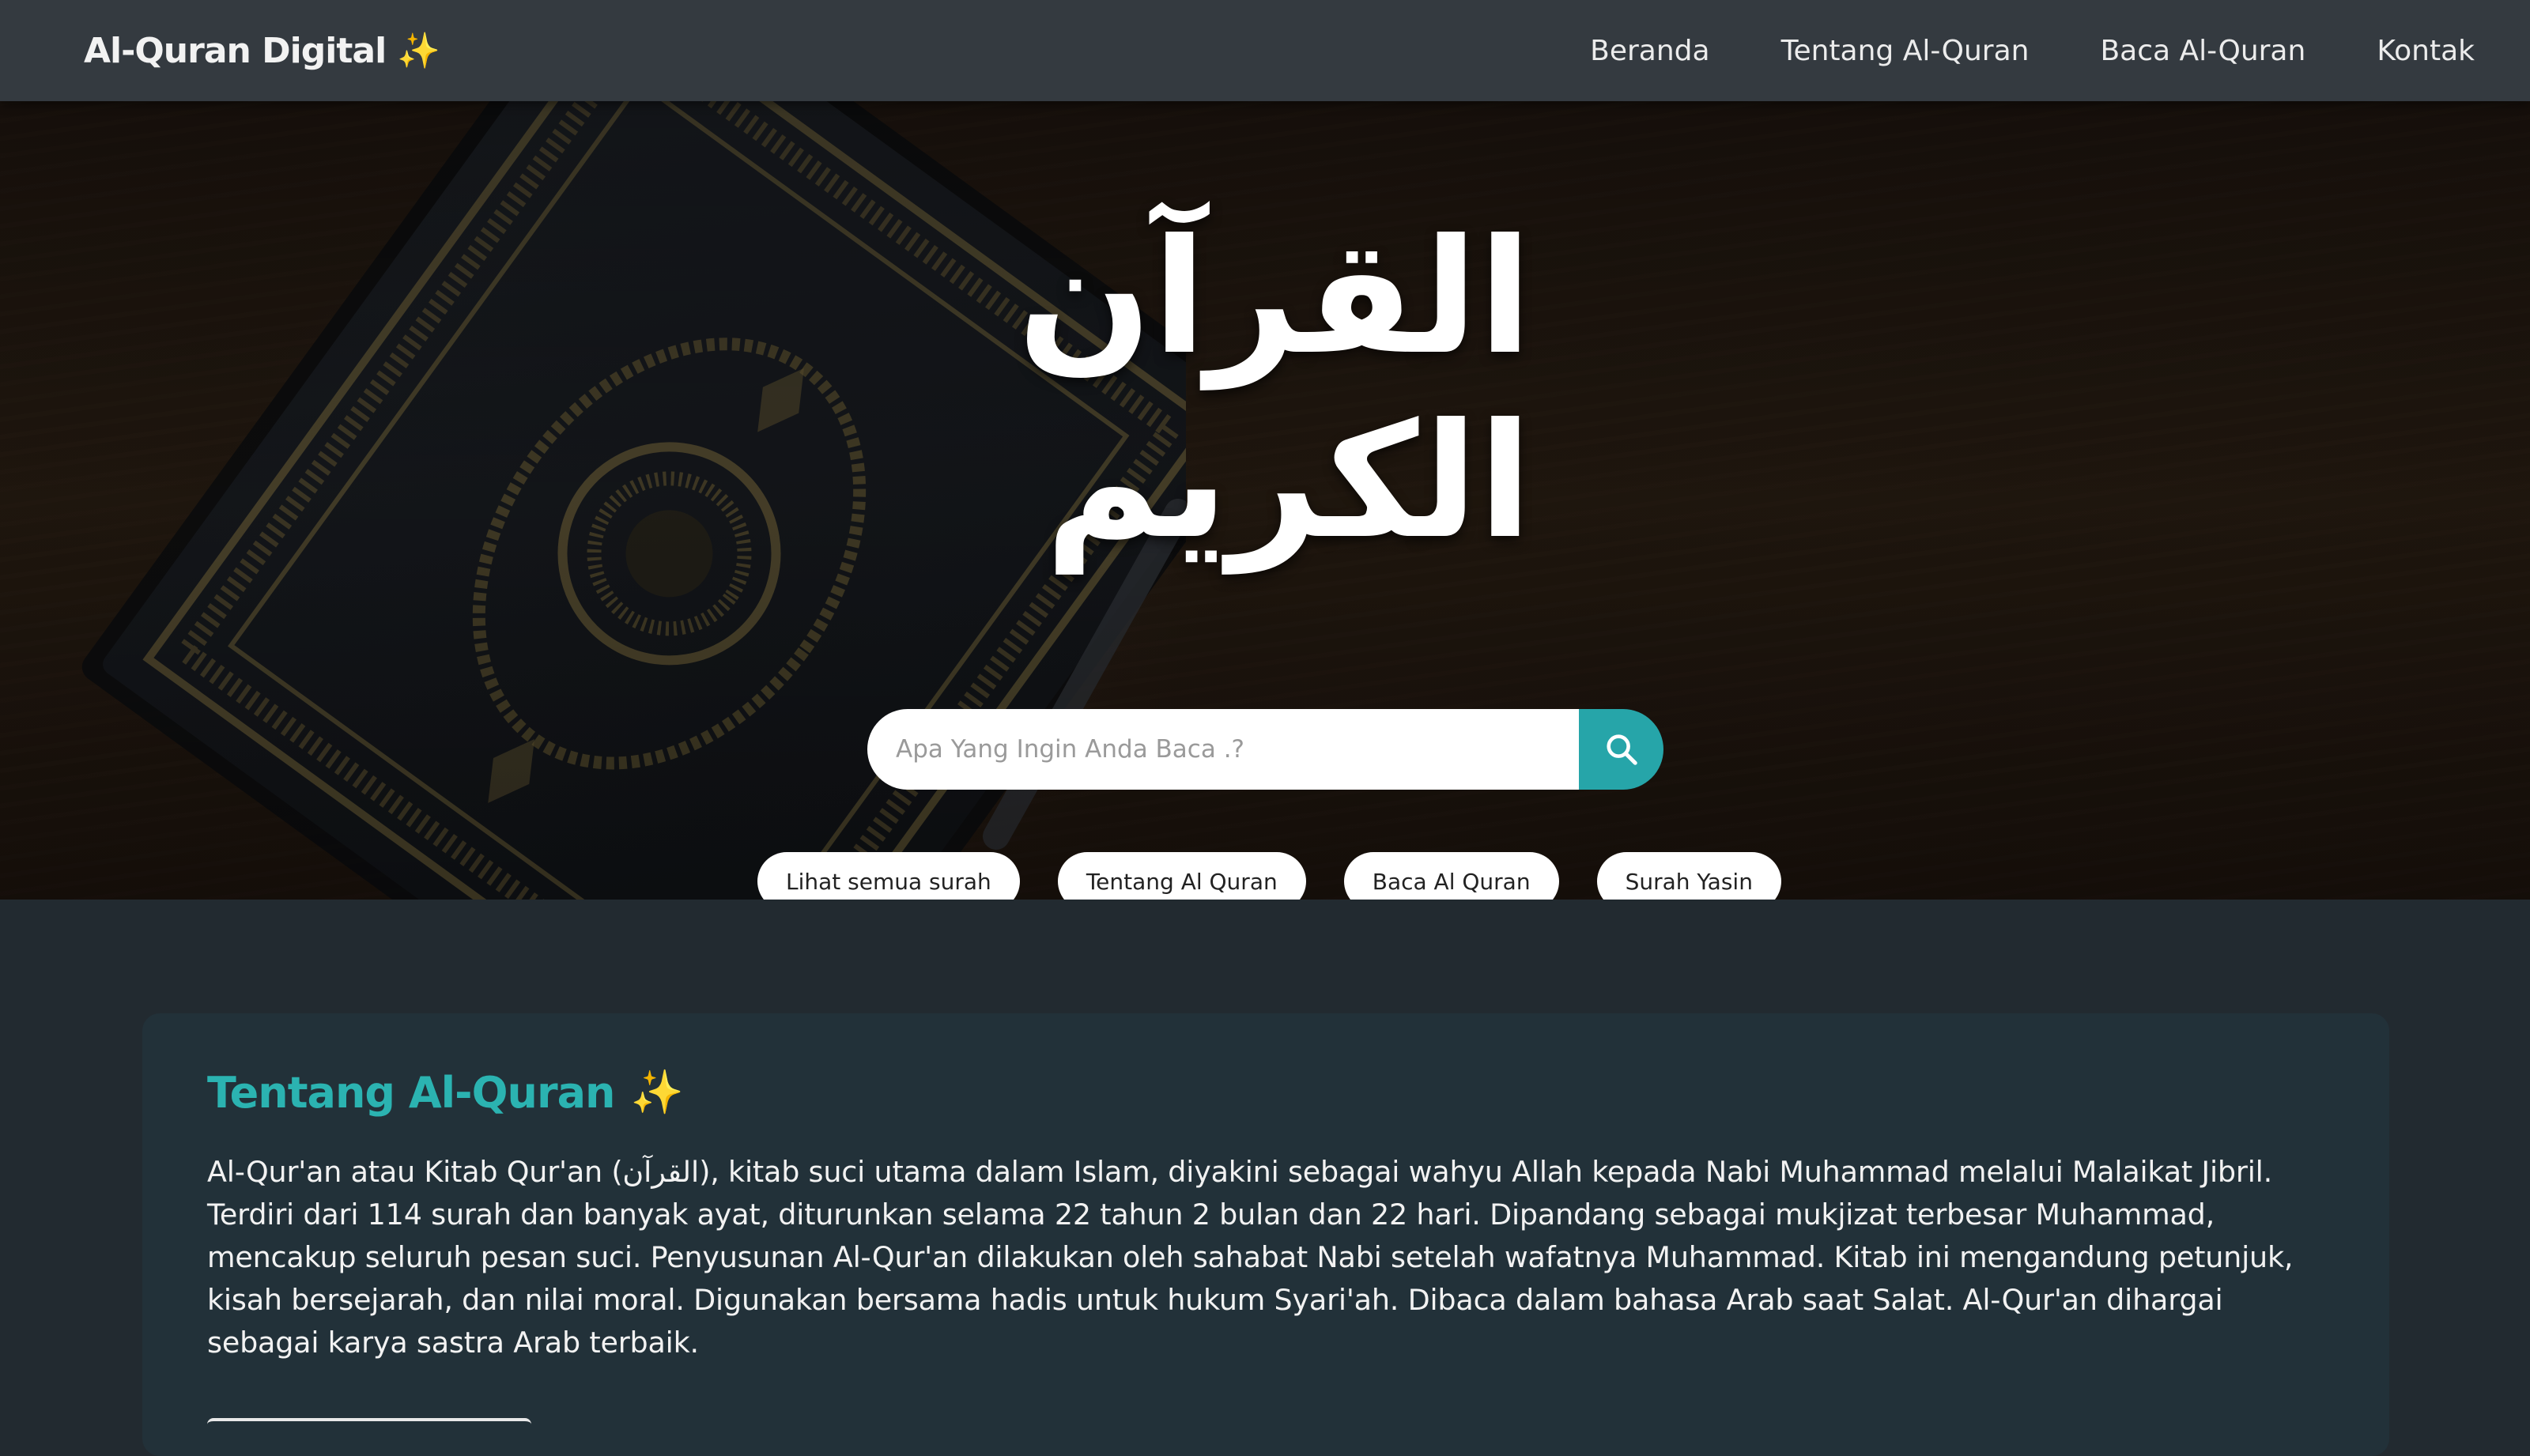 This screenshot has width=2530, height=1456. Describe the element at coordinates (1182, 876) in the screenshot. I see `quick-link-tentang-al-quran: Tentang Al Quran` at that location.